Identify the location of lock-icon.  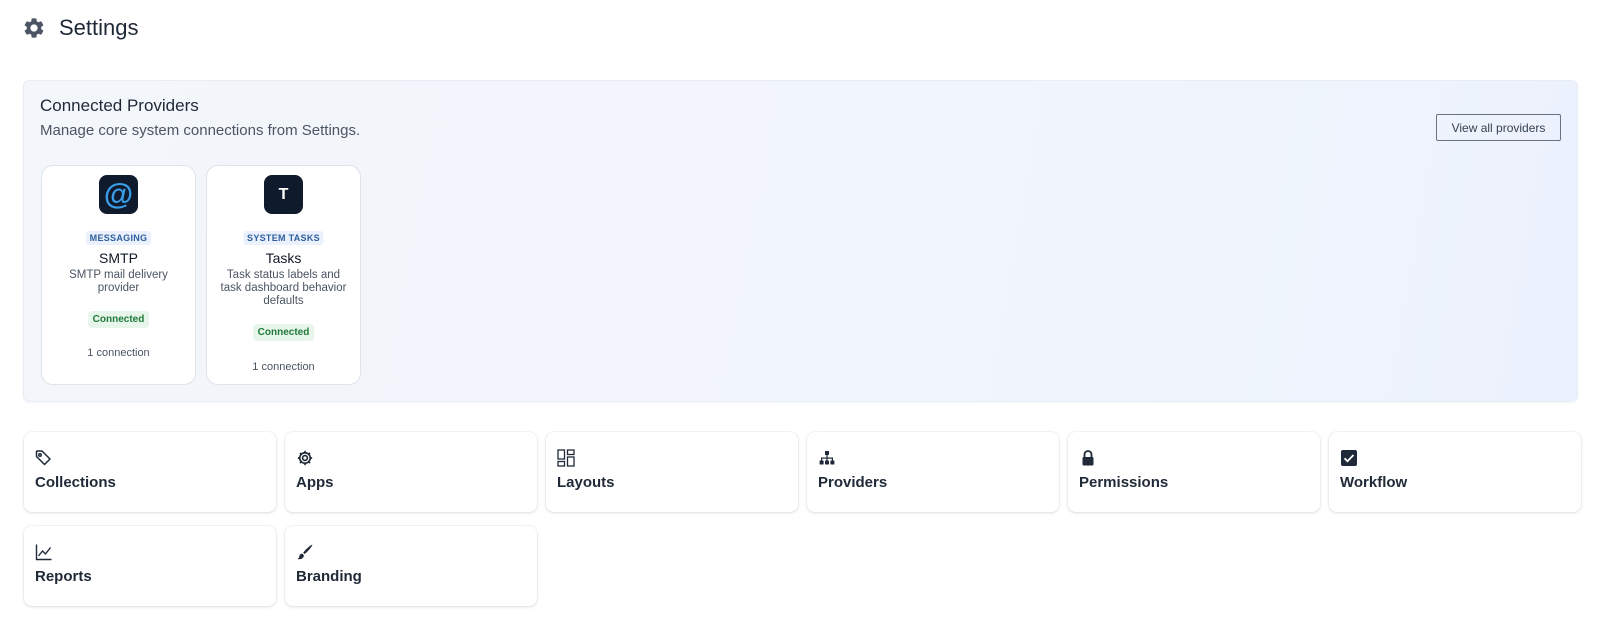
(1088, 458).